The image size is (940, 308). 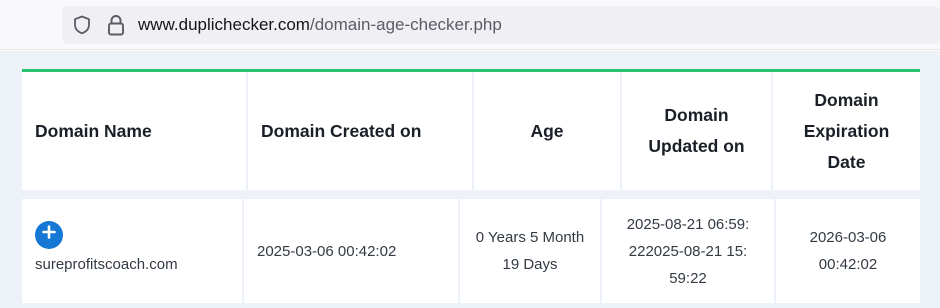 What do you see at coordinates (696, 131) in the screenshot?
I see `header-domain-updated-on: Domain Updated on` at bounding box center [696, 131].